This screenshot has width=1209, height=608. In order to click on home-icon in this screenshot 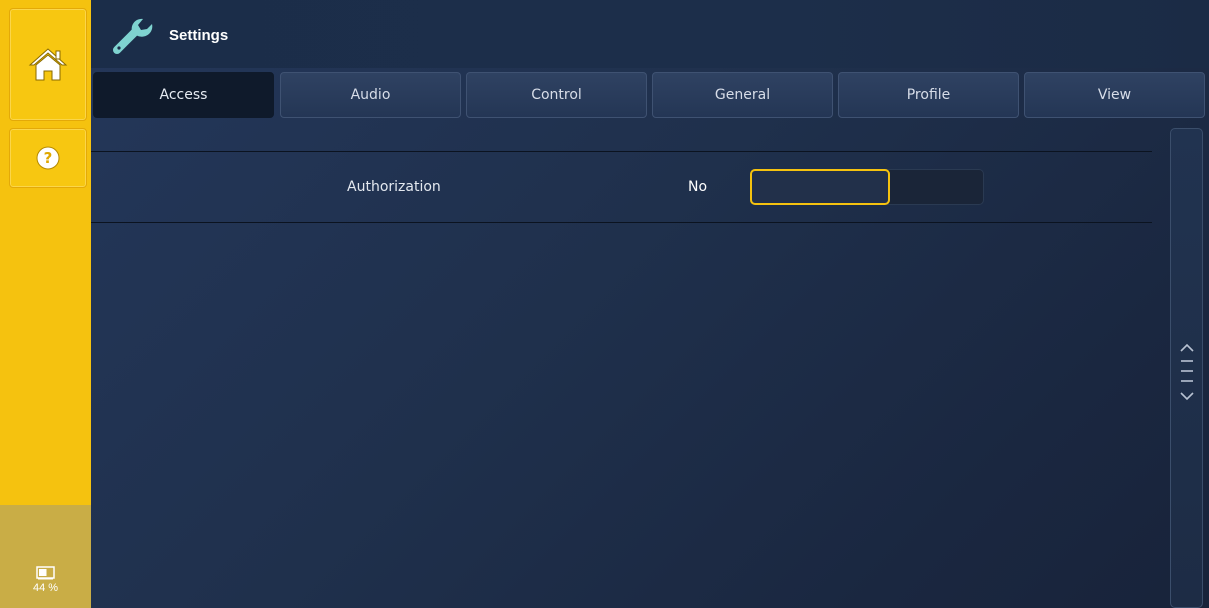, I will do `click(48, 63)`.